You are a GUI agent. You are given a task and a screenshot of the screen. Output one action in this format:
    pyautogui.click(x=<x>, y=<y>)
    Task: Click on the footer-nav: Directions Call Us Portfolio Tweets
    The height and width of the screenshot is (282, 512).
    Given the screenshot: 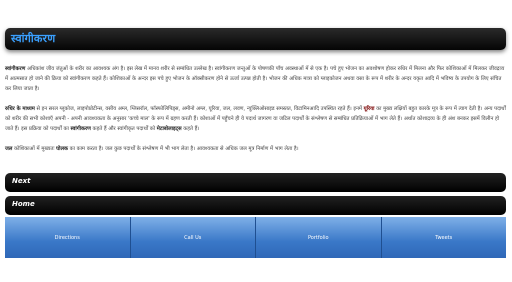 What is the action you would take?
    pyautogui.click(x=255, y=237)
    